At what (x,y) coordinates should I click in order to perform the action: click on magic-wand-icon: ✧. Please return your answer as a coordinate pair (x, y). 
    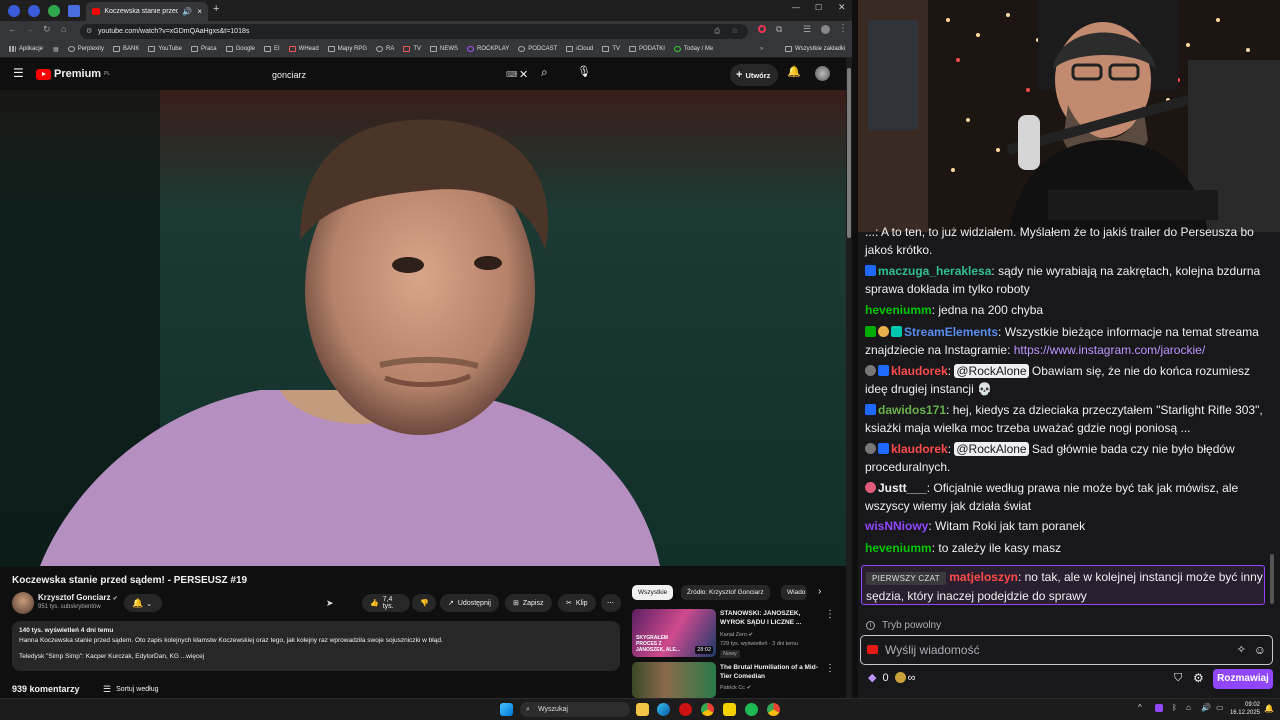
    Looking at the image, I should click on (1241, 650).